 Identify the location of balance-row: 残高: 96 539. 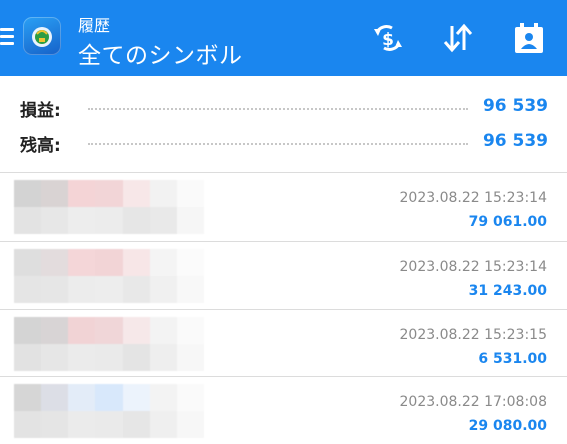
(284, 143).